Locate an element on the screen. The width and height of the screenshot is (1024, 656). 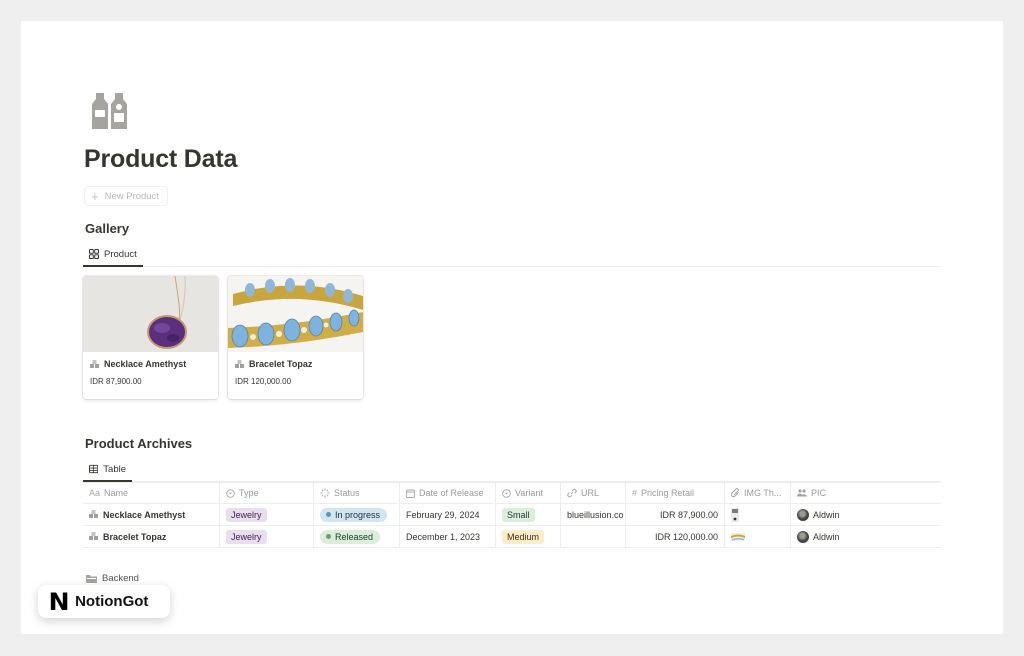
column-header-variant: Variant is located at coordinates (528, 493).